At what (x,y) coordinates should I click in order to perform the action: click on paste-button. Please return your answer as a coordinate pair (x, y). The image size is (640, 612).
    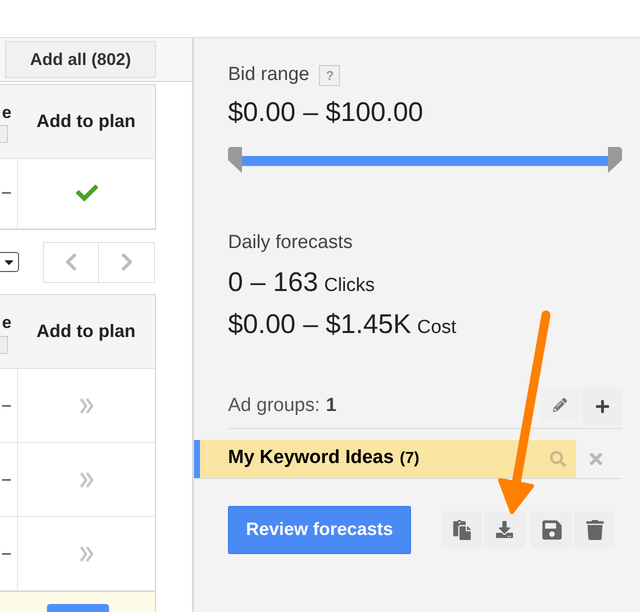
    Looking at the image, I should click on (461, 529).